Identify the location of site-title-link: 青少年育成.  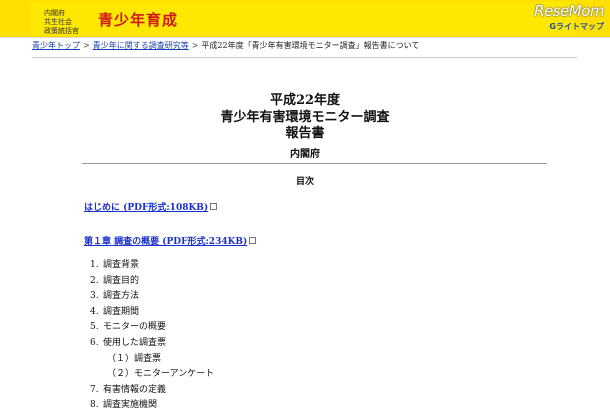
(138, 19).